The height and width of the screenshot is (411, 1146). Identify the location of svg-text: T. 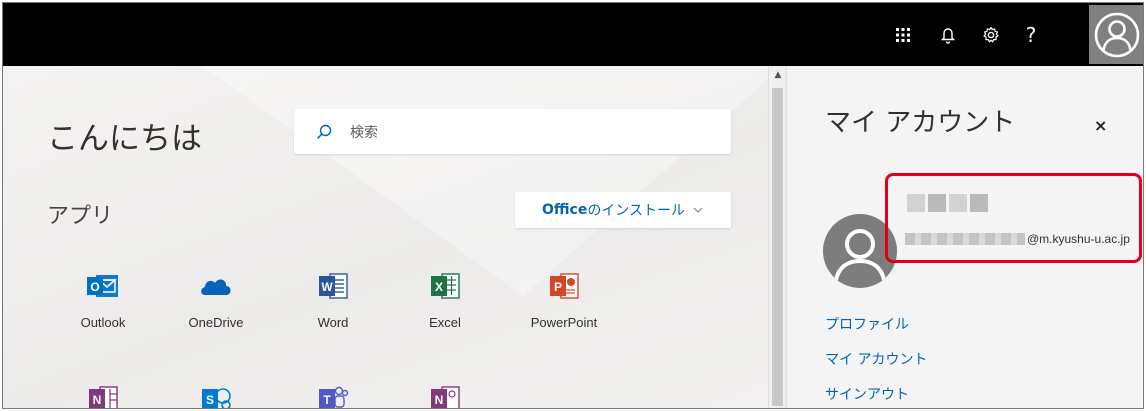
(327, 400).